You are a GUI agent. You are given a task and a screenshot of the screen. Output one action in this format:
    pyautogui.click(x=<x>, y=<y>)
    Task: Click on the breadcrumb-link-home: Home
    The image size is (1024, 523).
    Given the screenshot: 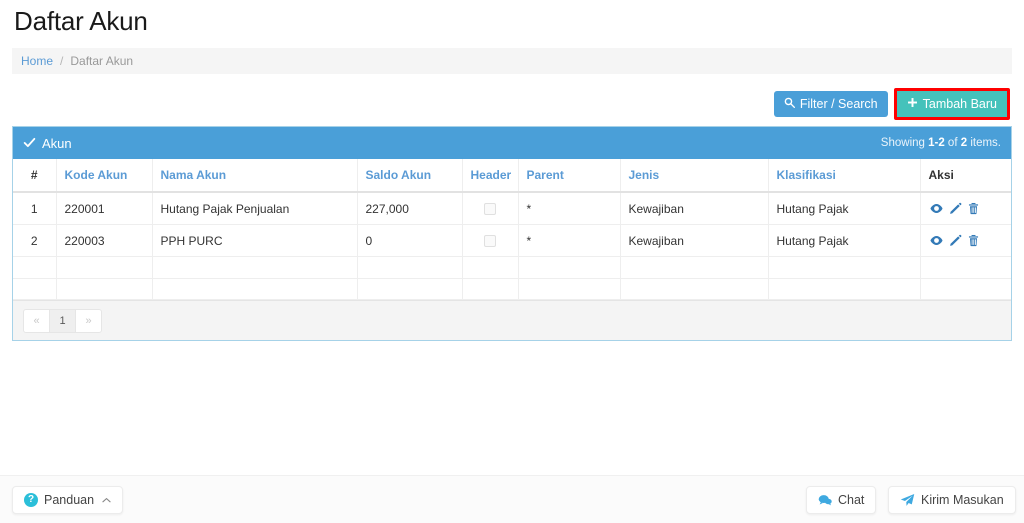 What is the action you would take?
    pyautogui.click(x=37, y=61)
    